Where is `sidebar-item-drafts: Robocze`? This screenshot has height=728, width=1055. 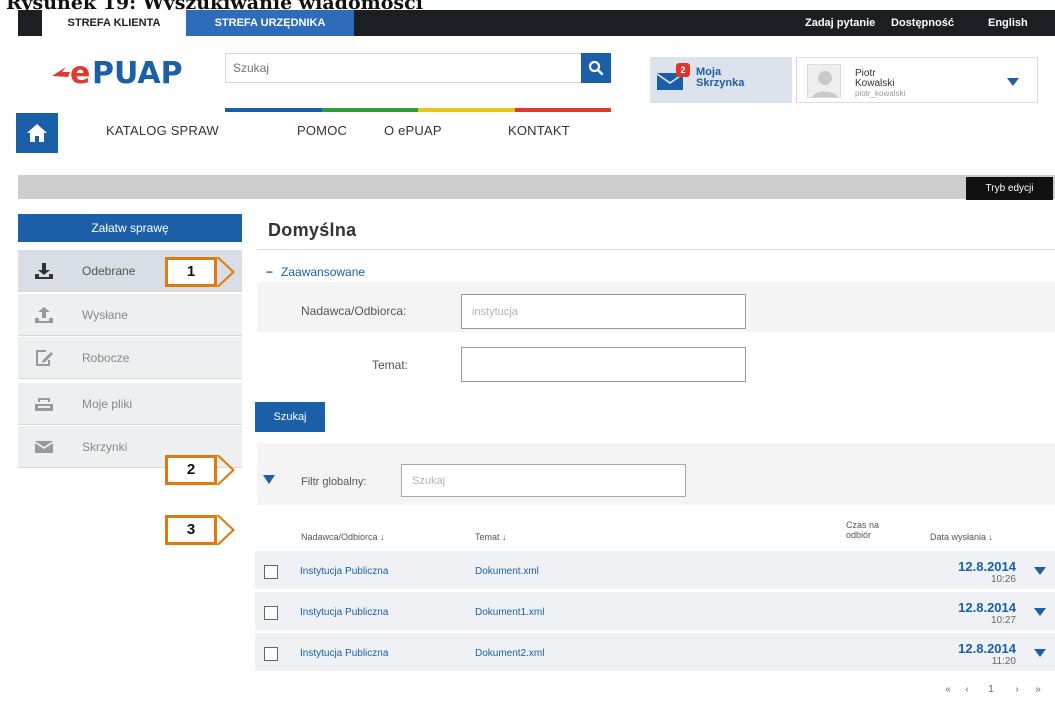
sidebar-item-drafts: Robocze is located at coordinates (130, 358).